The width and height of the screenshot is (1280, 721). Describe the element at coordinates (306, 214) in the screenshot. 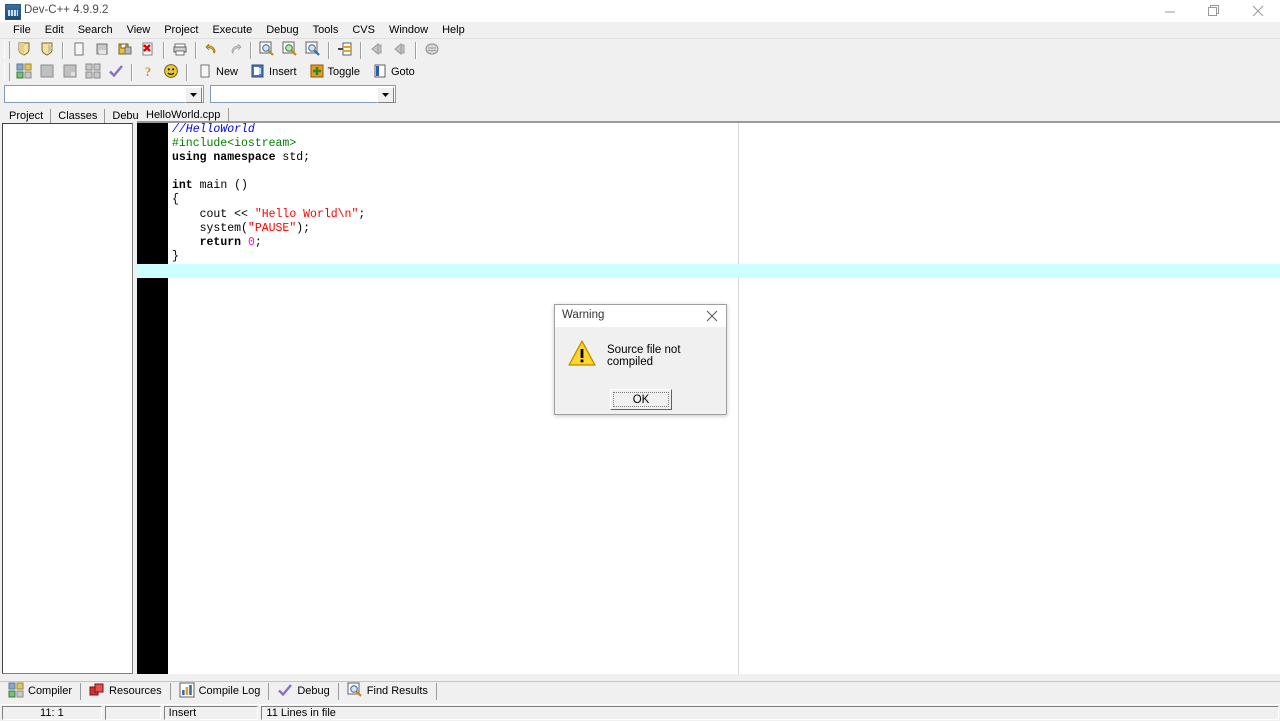

I see `code-token: "Hello World\n"` at that location.